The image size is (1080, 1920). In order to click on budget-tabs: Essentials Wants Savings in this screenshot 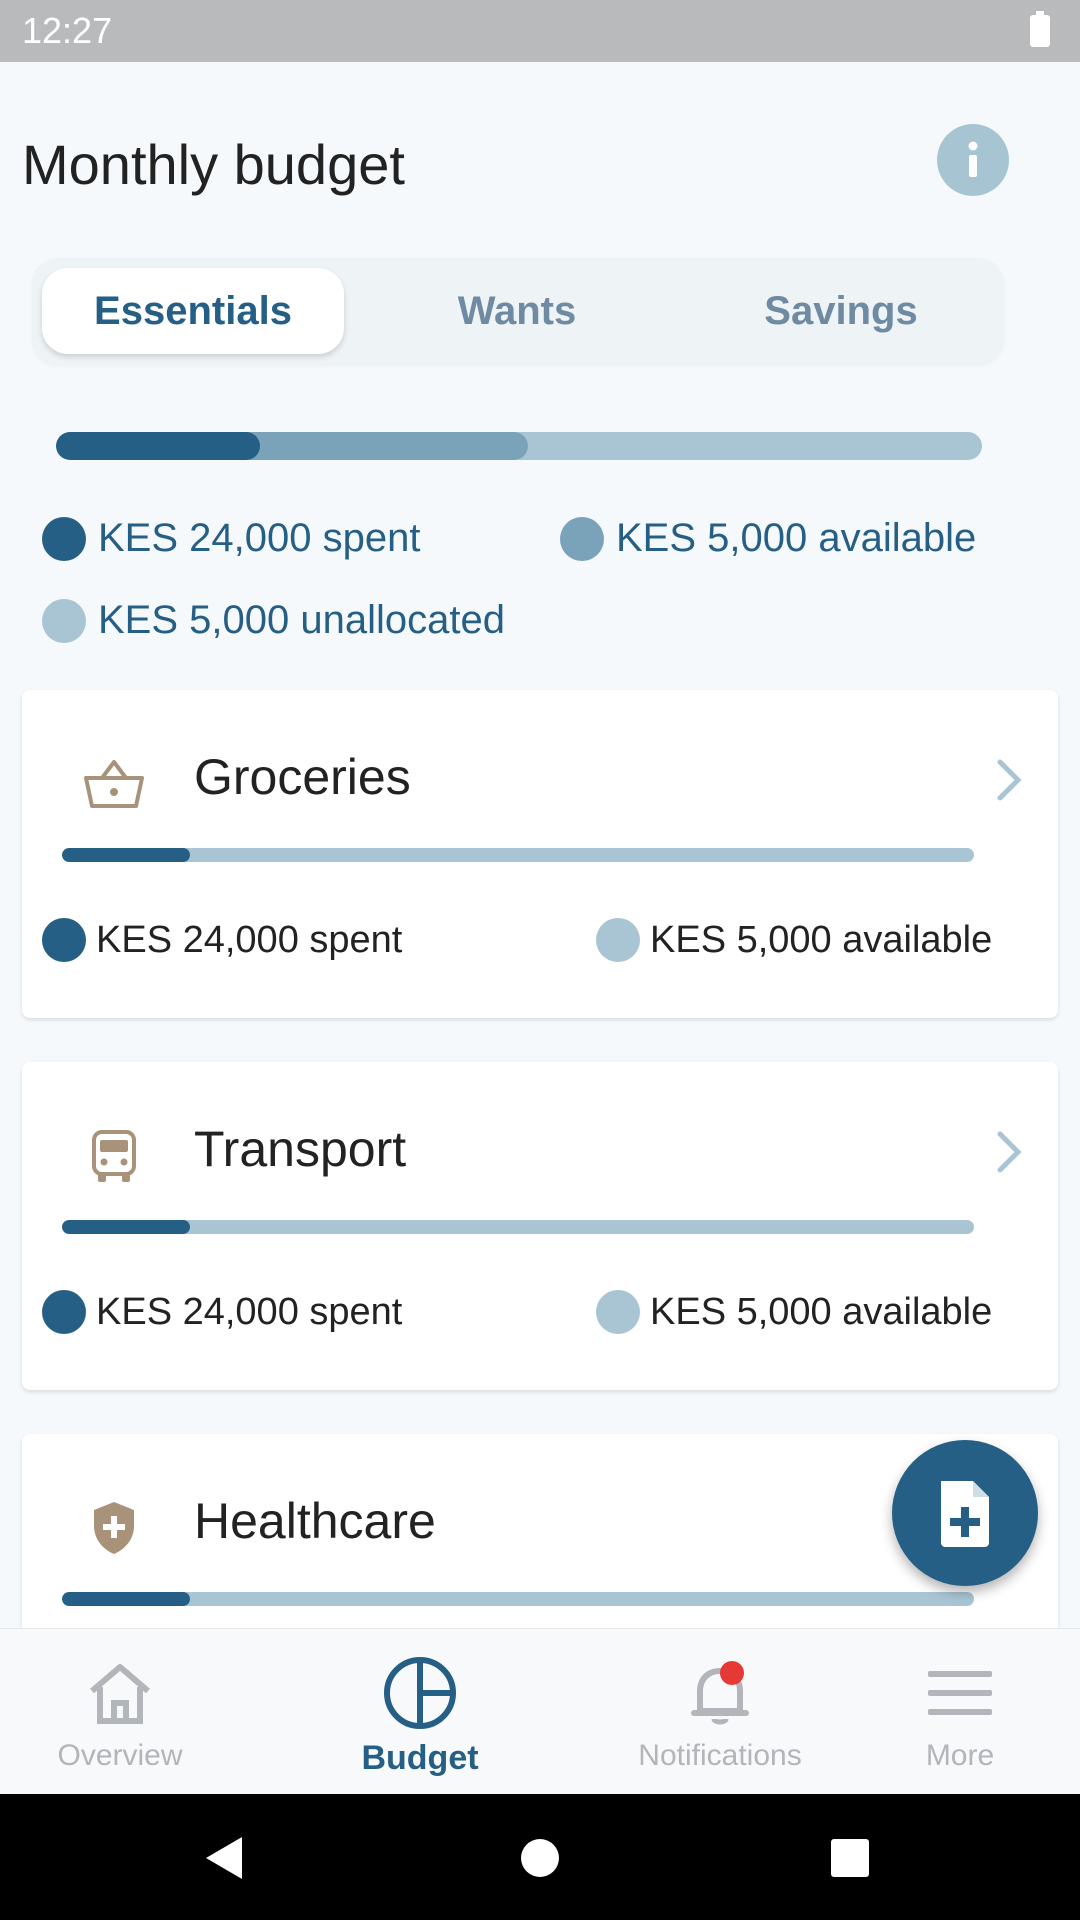, I will do `click(518, 311)`.